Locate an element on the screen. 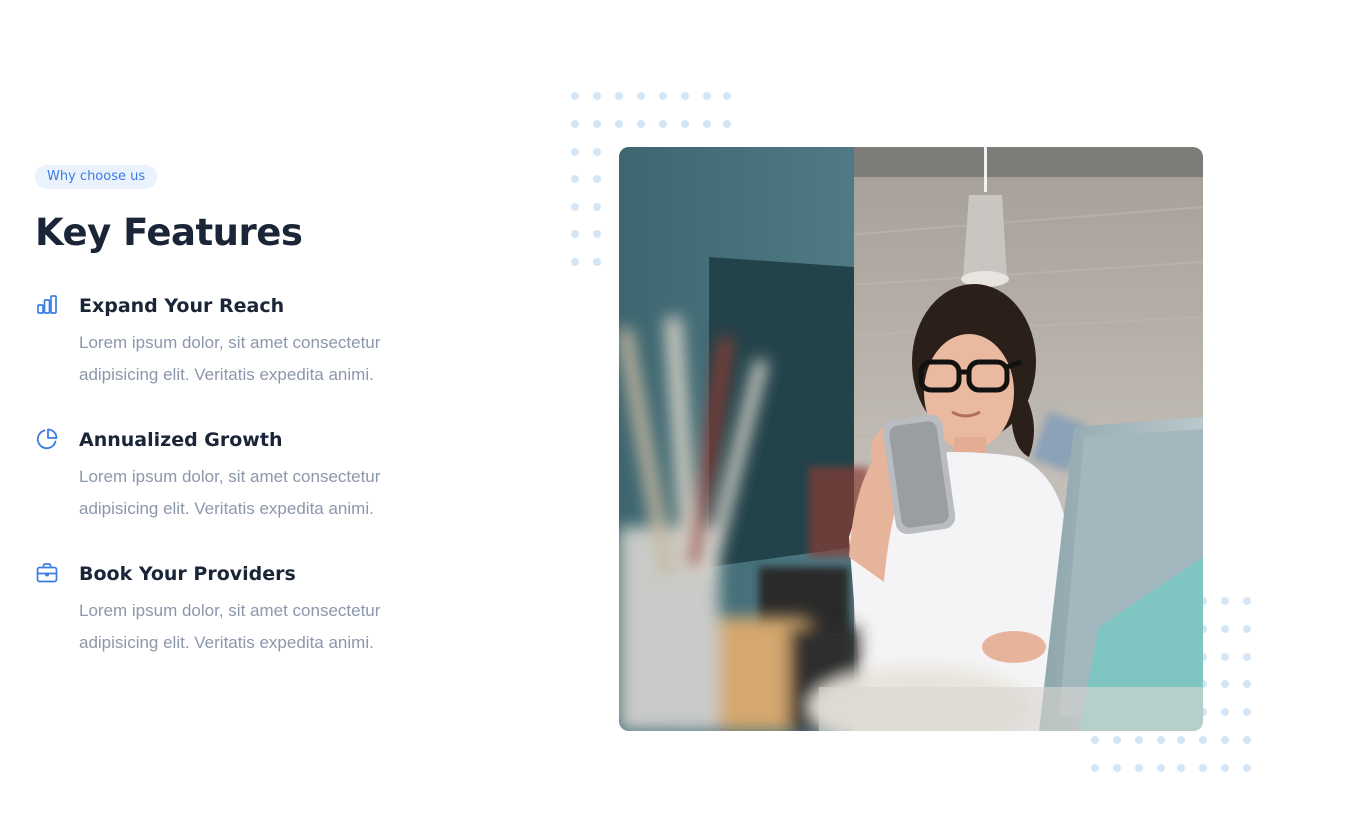 The height and width of the screenshot is (814, 1348). section-title: Key Features is located at coordinates (169, 232).